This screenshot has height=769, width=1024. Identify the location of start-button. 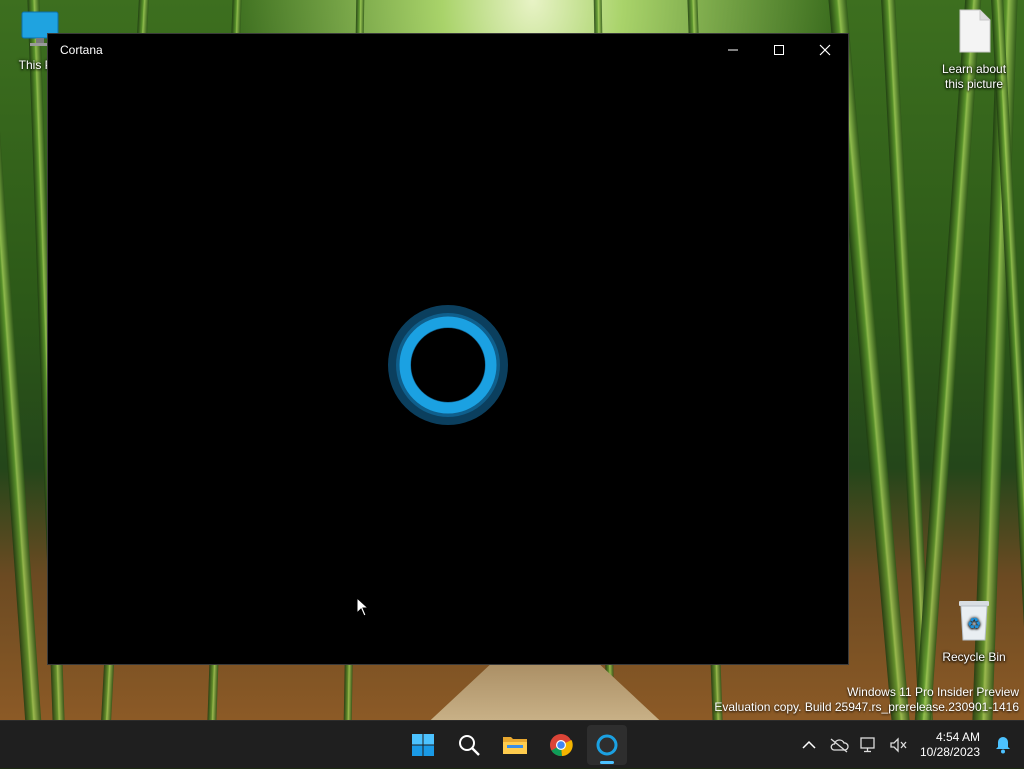
(423, 745).